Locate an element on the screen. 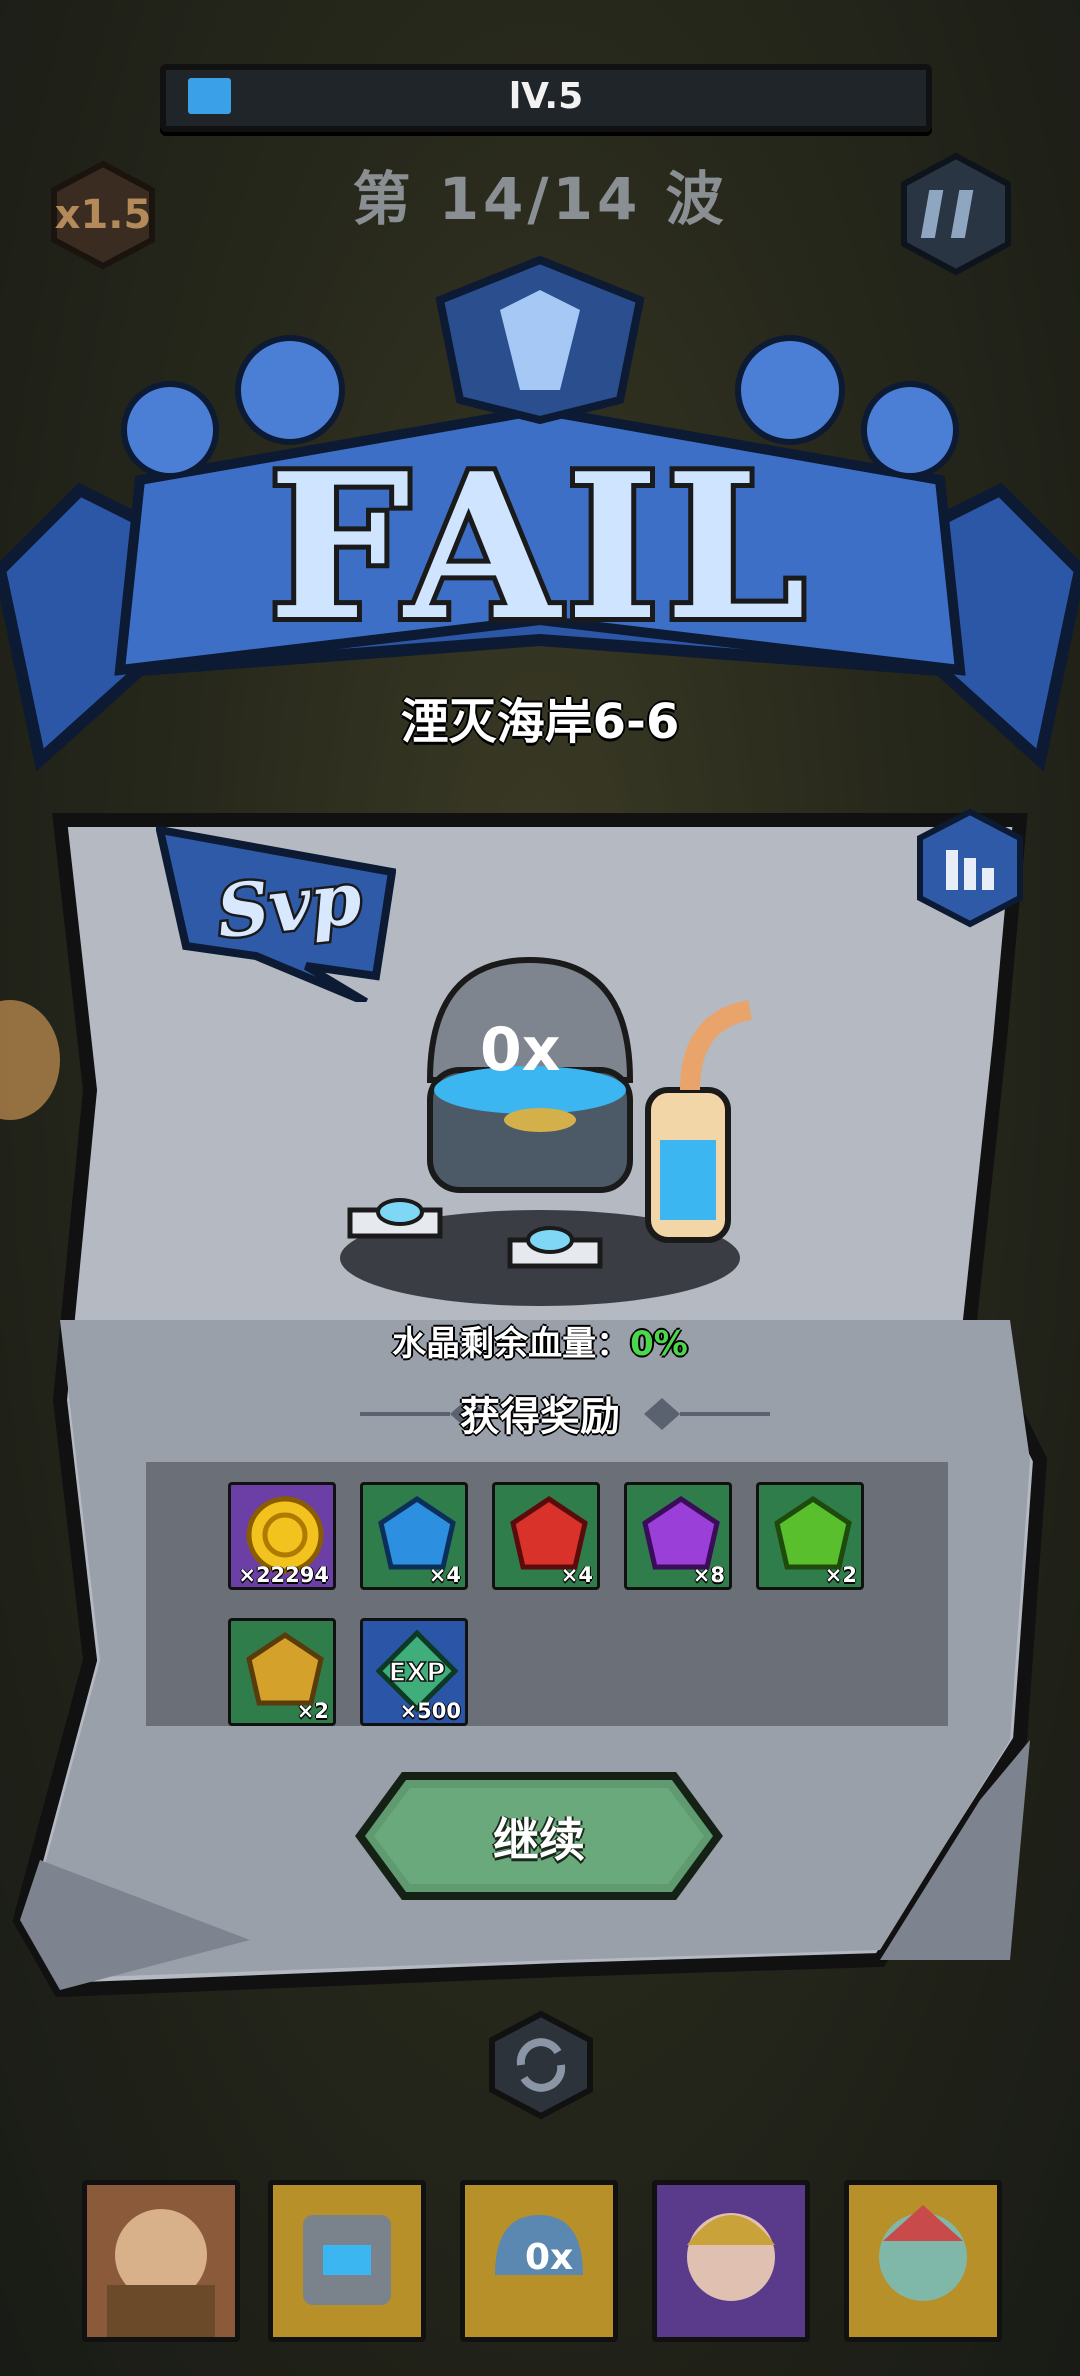 Image resolution: width=1080 pixels, height=2376 pixels. crystal-hp-label: 水晶剩余血量： is located at coordinates (511, 1344).